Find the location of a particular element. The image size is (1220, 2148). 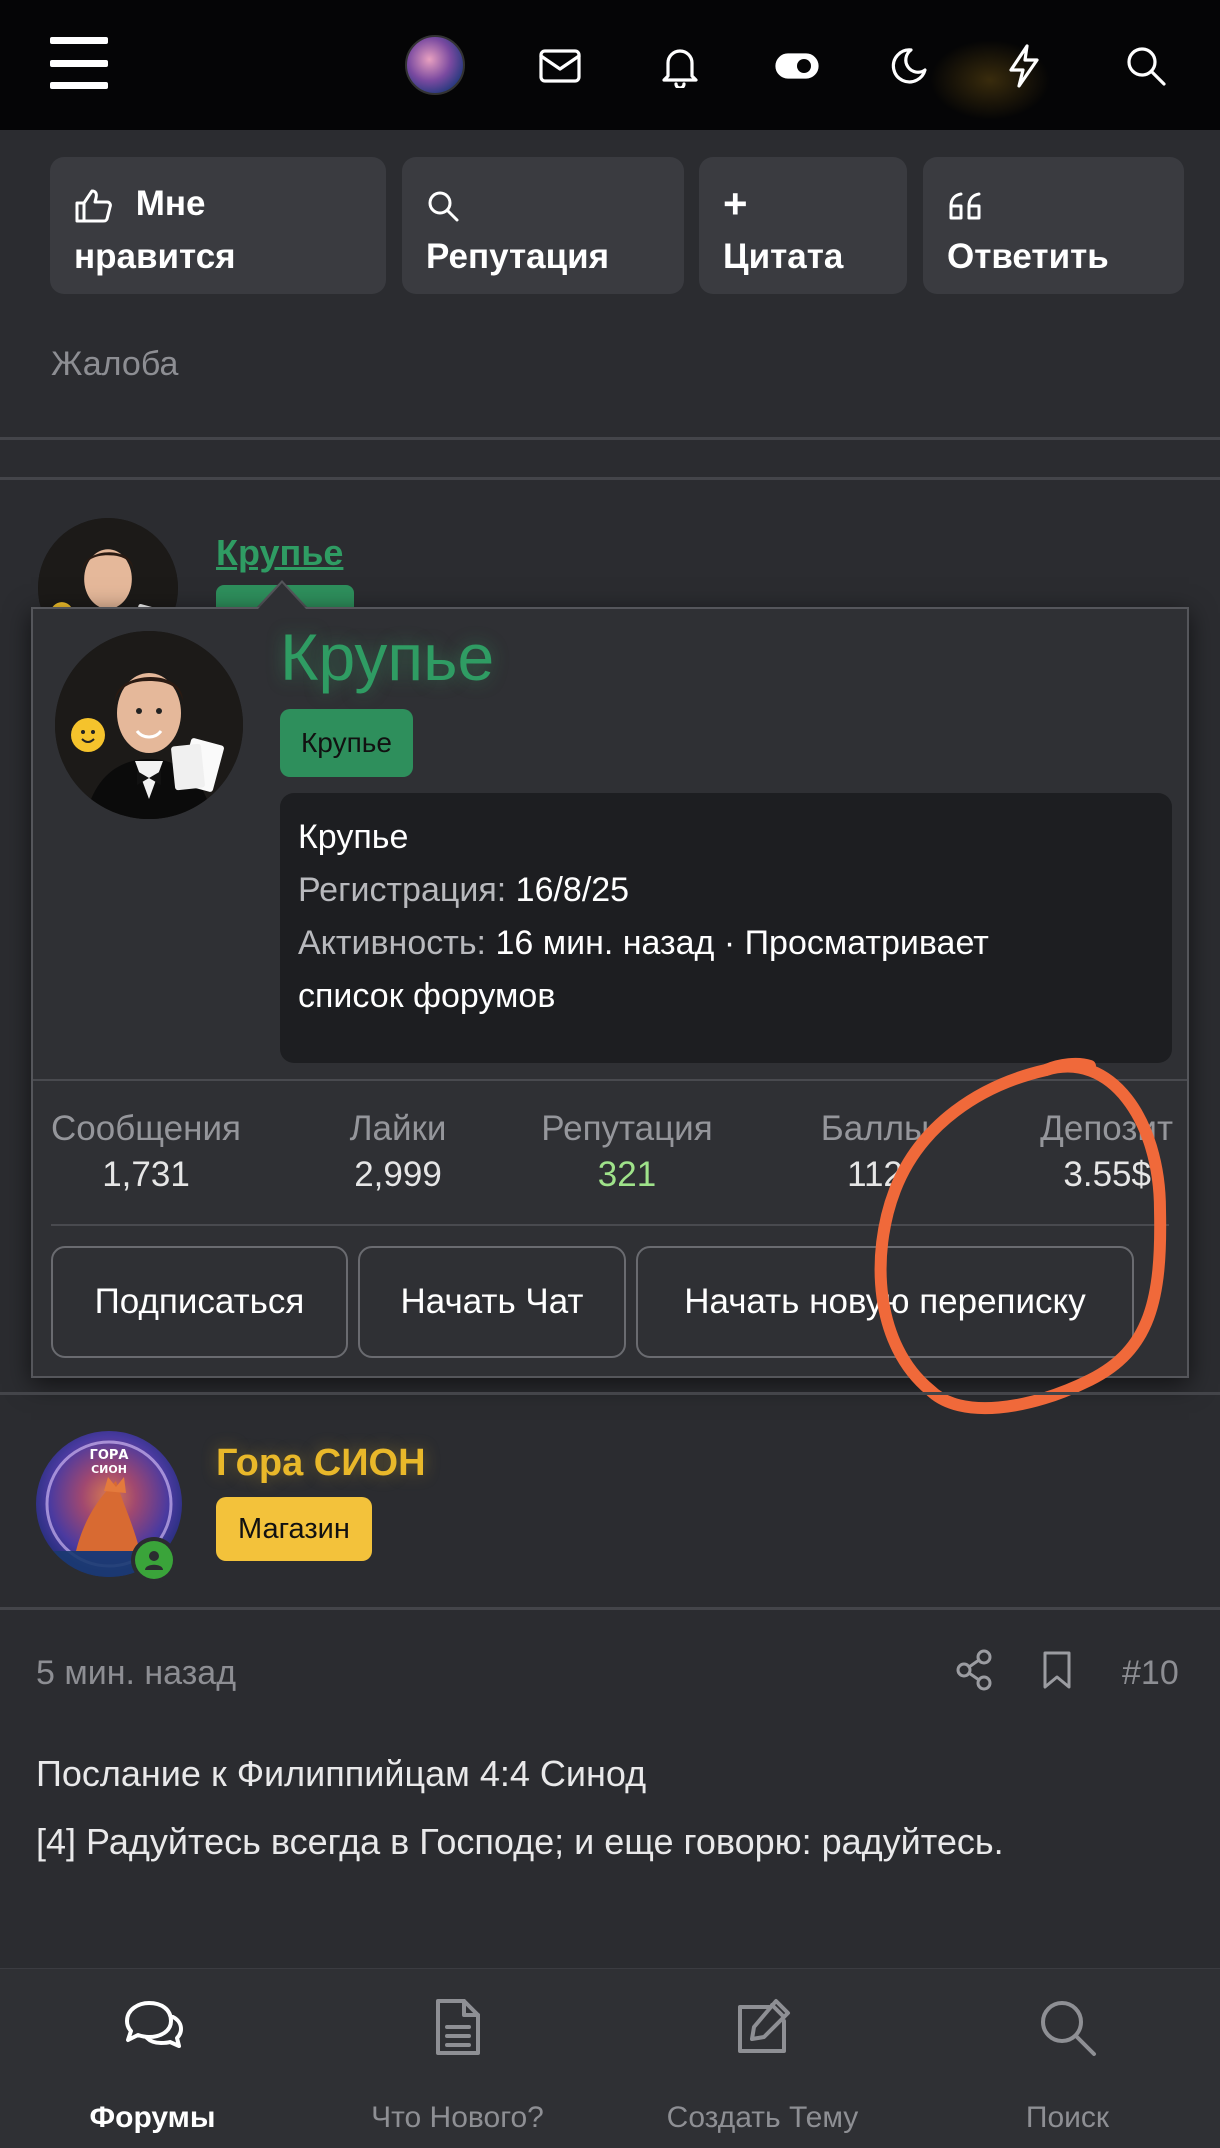

activity-label: Активность: is located at coordinates (392, 943).